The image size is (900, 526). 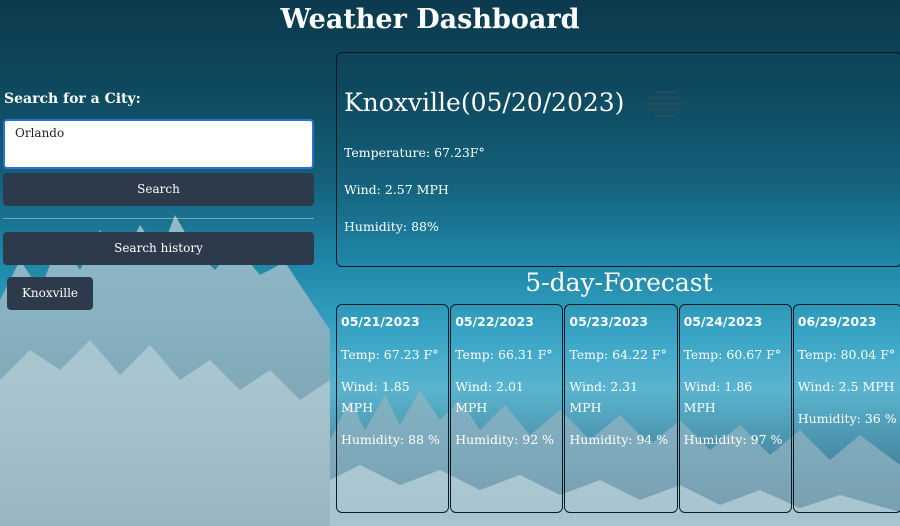 What do you see at coordinates (489, 397) in the screenshot?
I see `forecast-wind: Wind: 2.01 MPH` at bounding box center [489, 397].